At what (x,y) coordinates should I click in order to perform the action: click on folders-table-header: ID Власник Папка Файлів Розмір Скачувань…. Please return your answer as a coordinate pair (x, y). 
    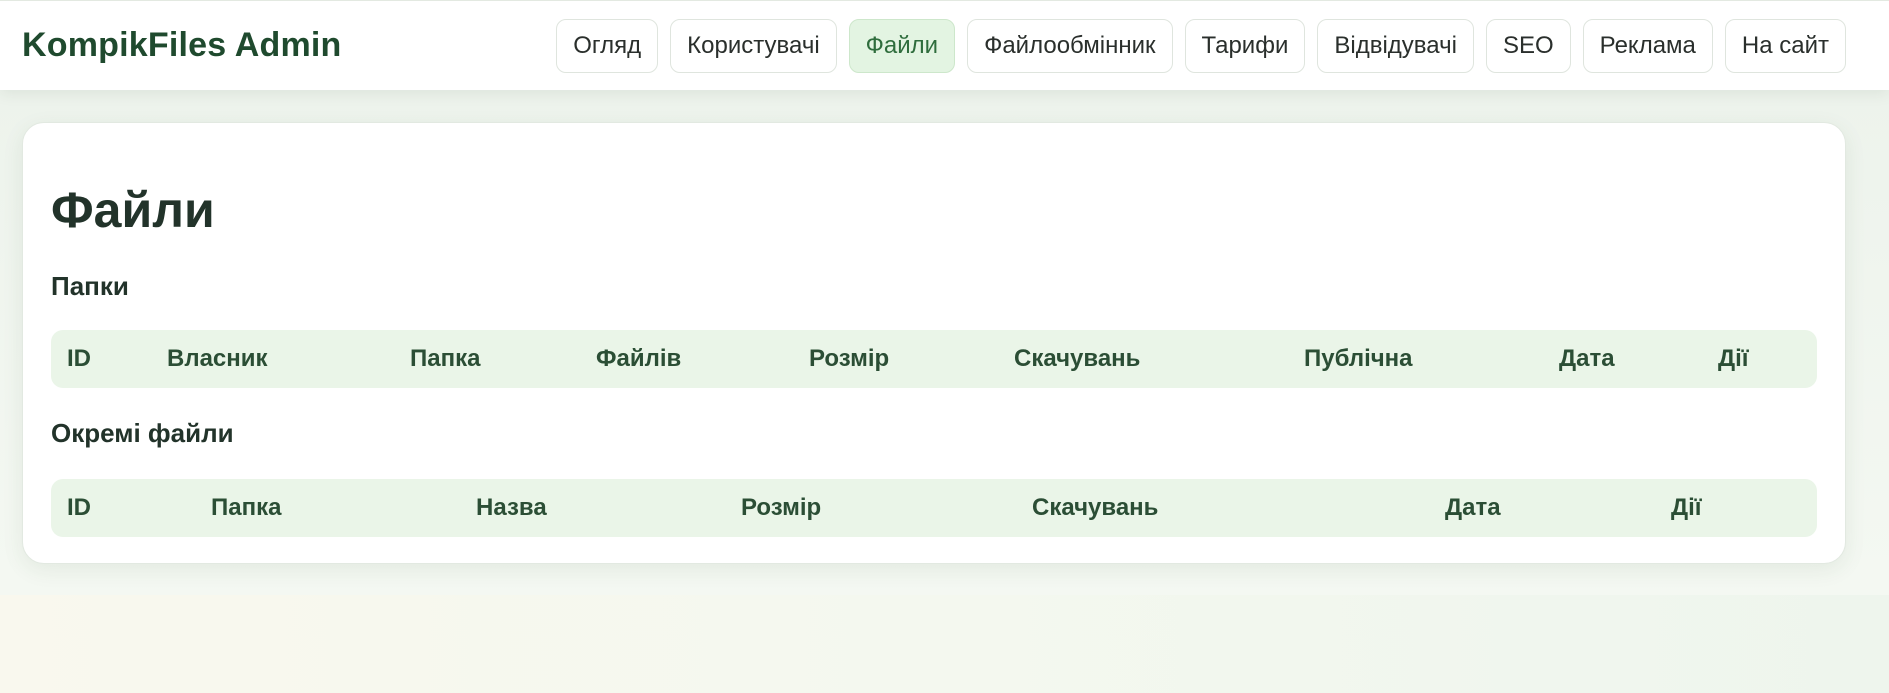
    Looking at the image, I should click on (934, 359).